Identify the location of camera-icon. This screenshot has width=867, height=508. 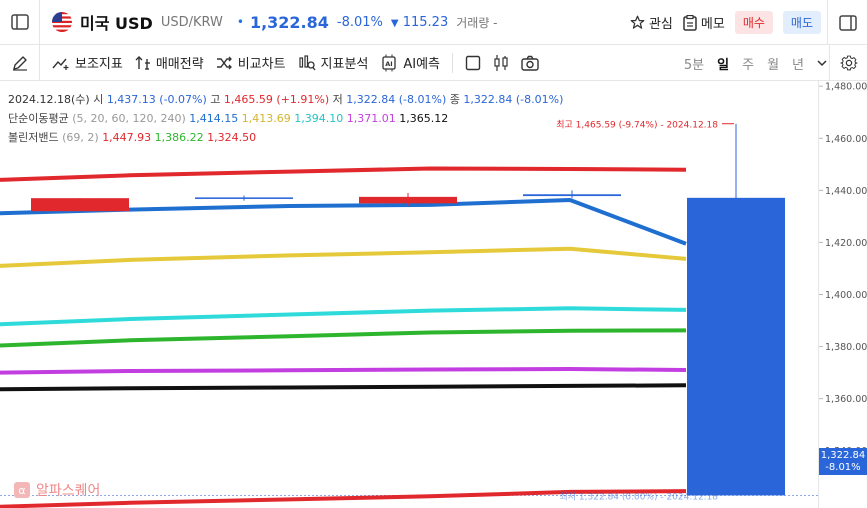
(530, 63).